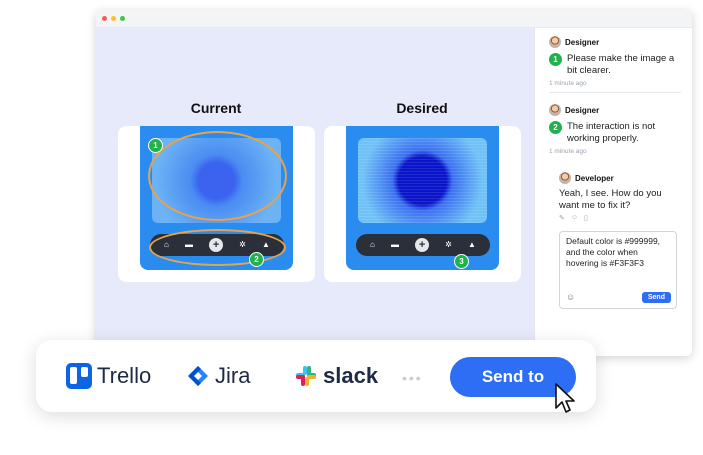 The image size is (703, 455). I want to click on slack-label: slack, so click(351, 375).